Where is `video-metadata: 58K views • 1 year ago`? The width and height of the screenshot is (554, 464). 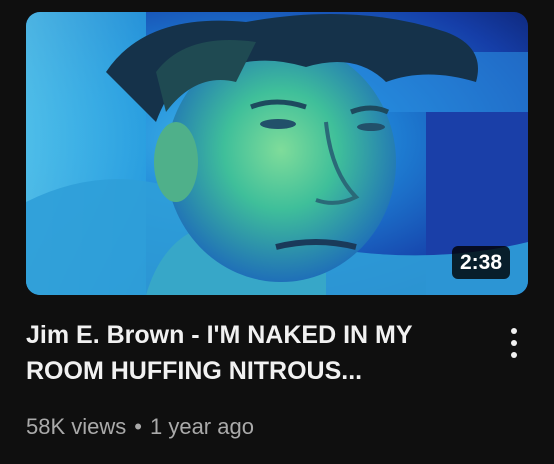 video-metadata: 58K views • 1 year ago is located at coordinates (140, 427).